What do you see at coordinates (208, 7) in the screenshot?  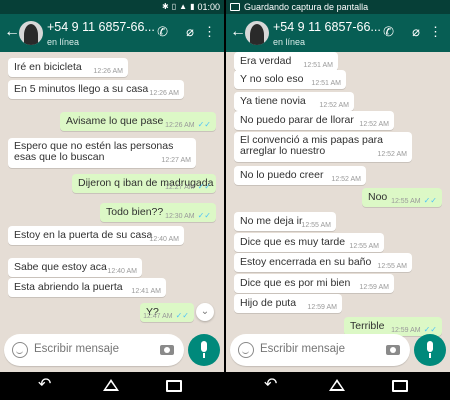 I see `status-time: 01:00` at bounding box center [208, 7].